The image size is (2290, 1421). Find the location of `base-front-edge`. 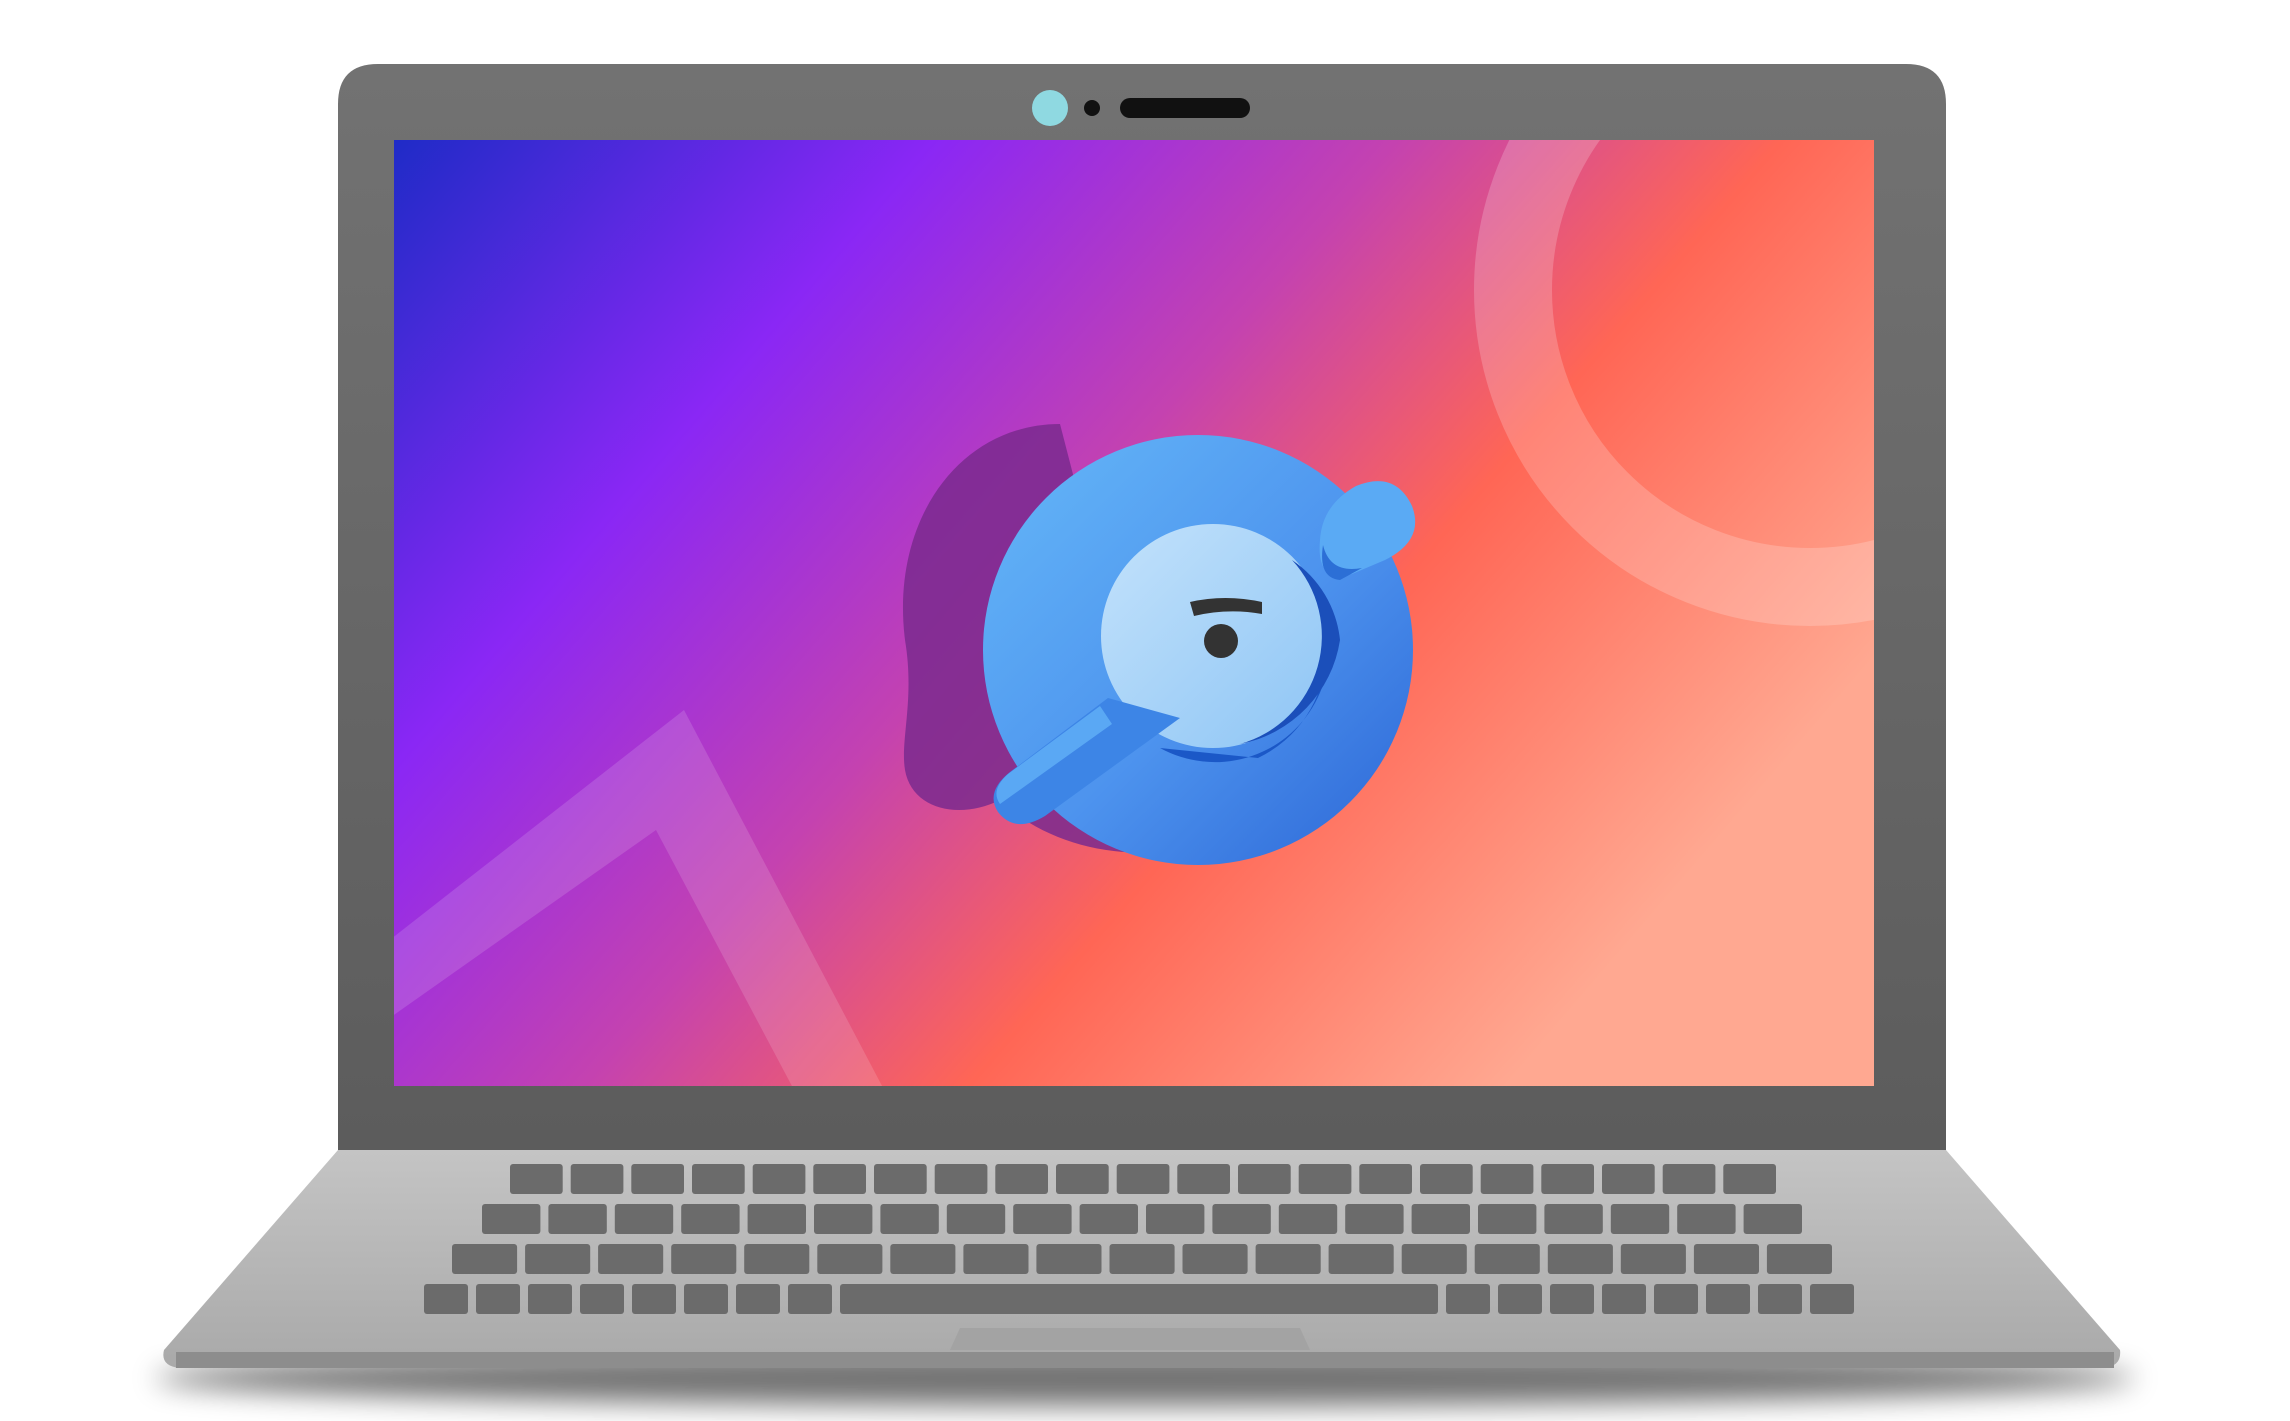

base-front-edge is located at coordinates (1145, 1360).